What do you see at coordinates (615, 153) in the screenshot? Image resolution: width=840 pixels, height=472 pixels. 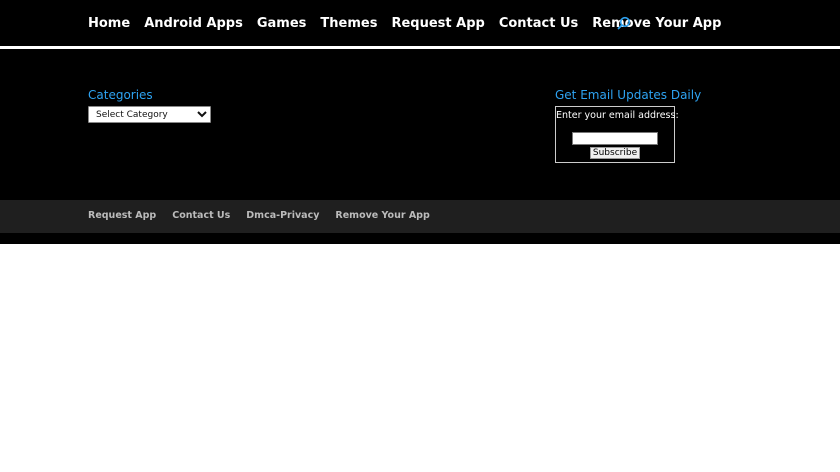 I see `subscribe-button: Subscribe` at bounding box center [615, 153].